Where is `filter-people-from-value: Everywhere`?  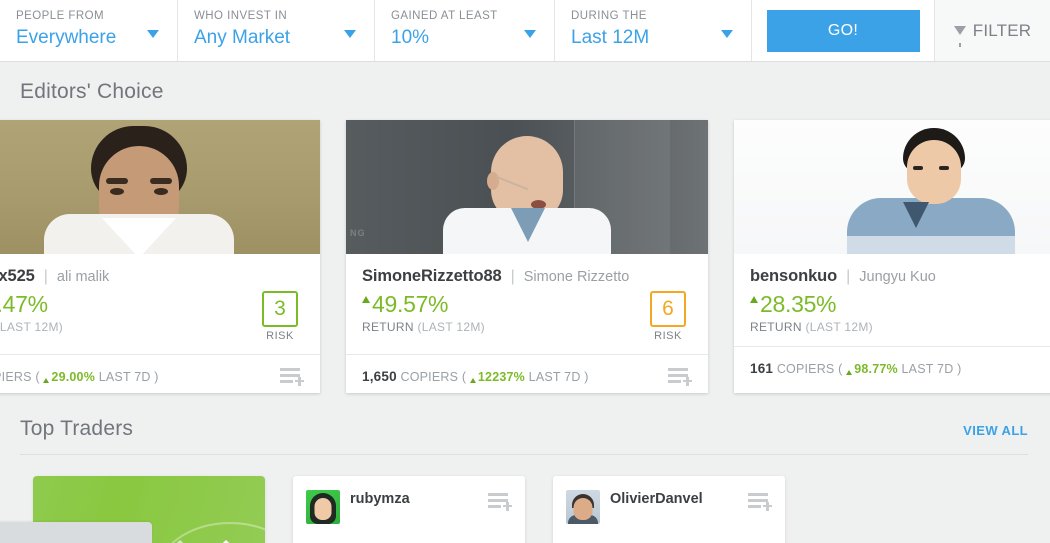
filter-people-from-value: Everywhere is located at coordinates (66, 37).